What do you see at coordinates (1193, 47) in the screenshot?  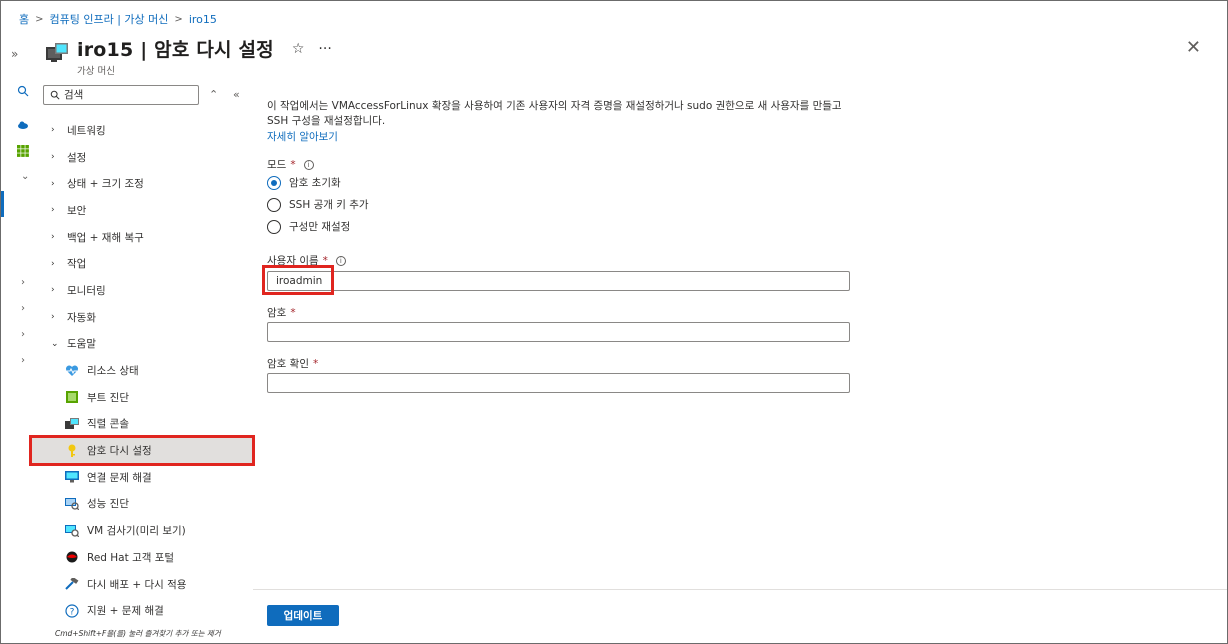 I see `close-icon: ✕` at bounding box center [1193, 47].